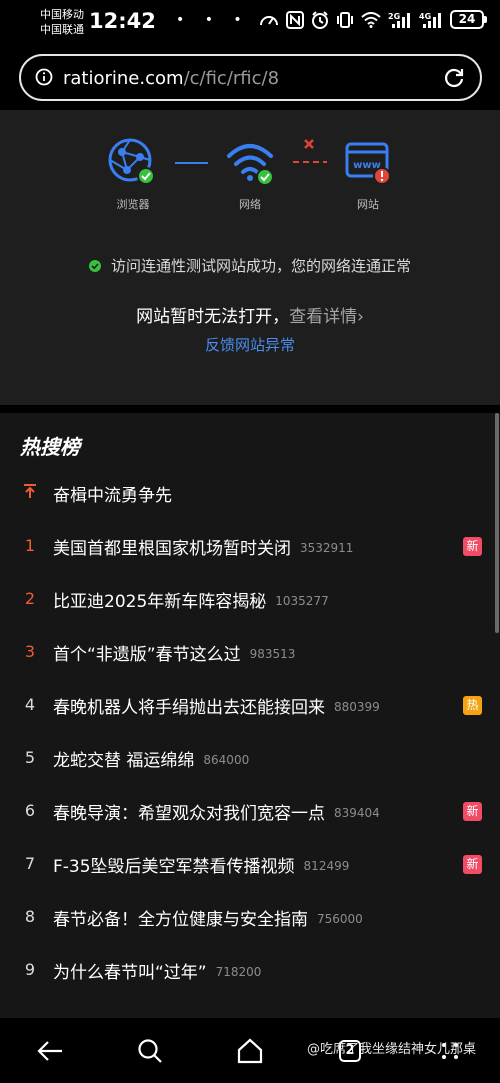 The image size is (500, 1083). Describe the element at coordinates (226, 760) in the screenshot. I see `hot-item-count: 864000` at that location.